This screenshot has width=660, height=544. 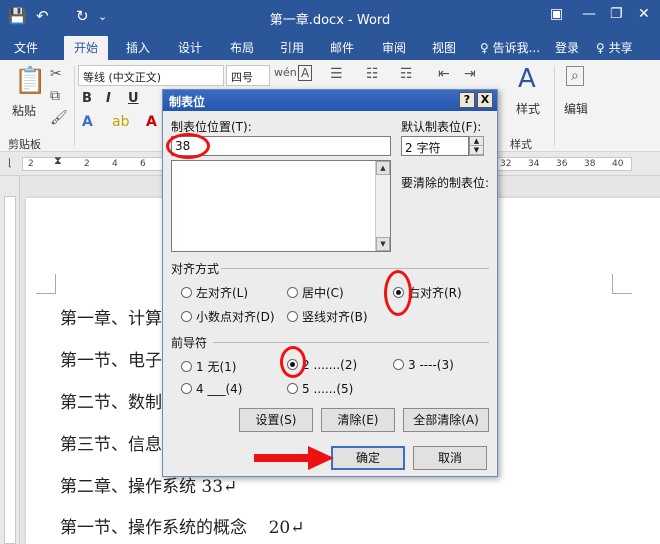 What do you see at coordinates (394, 47) in the screenshot?
I see `tab-review: 审阅` at bounding box center [394, 47].